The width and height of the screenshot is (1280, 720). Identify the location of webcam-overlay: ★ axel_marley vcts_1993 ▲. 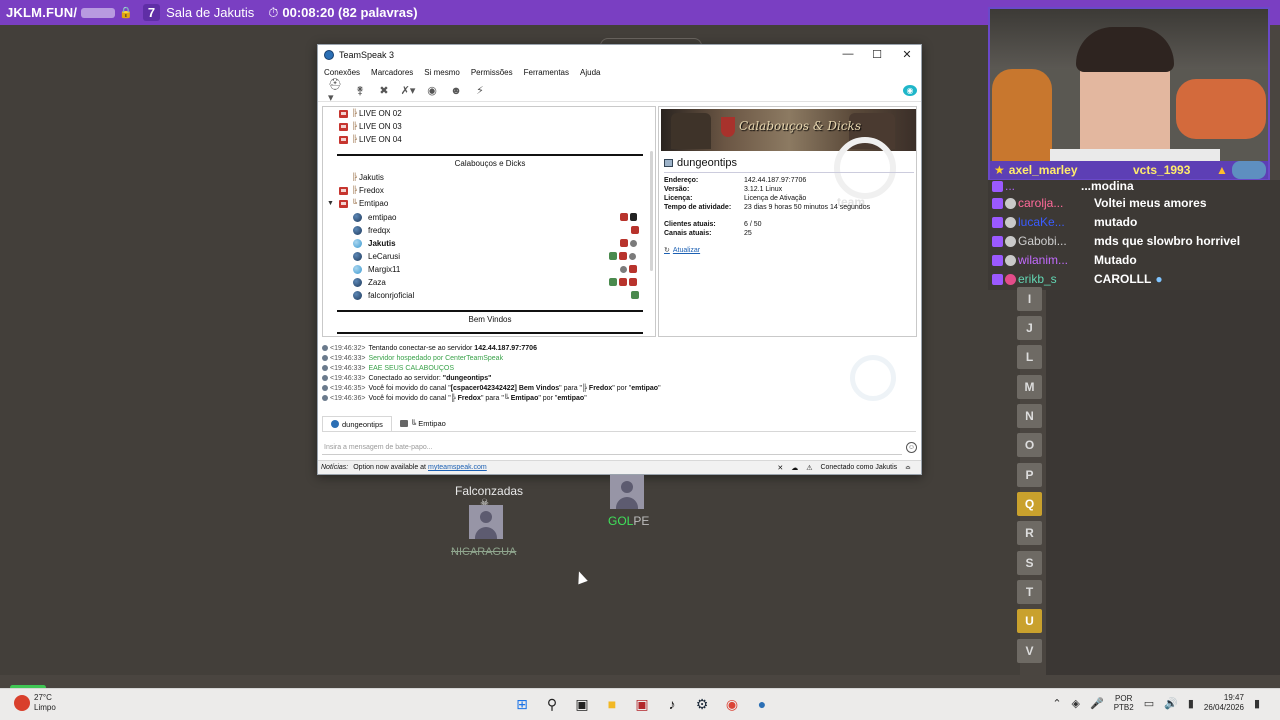
(1129, 94).